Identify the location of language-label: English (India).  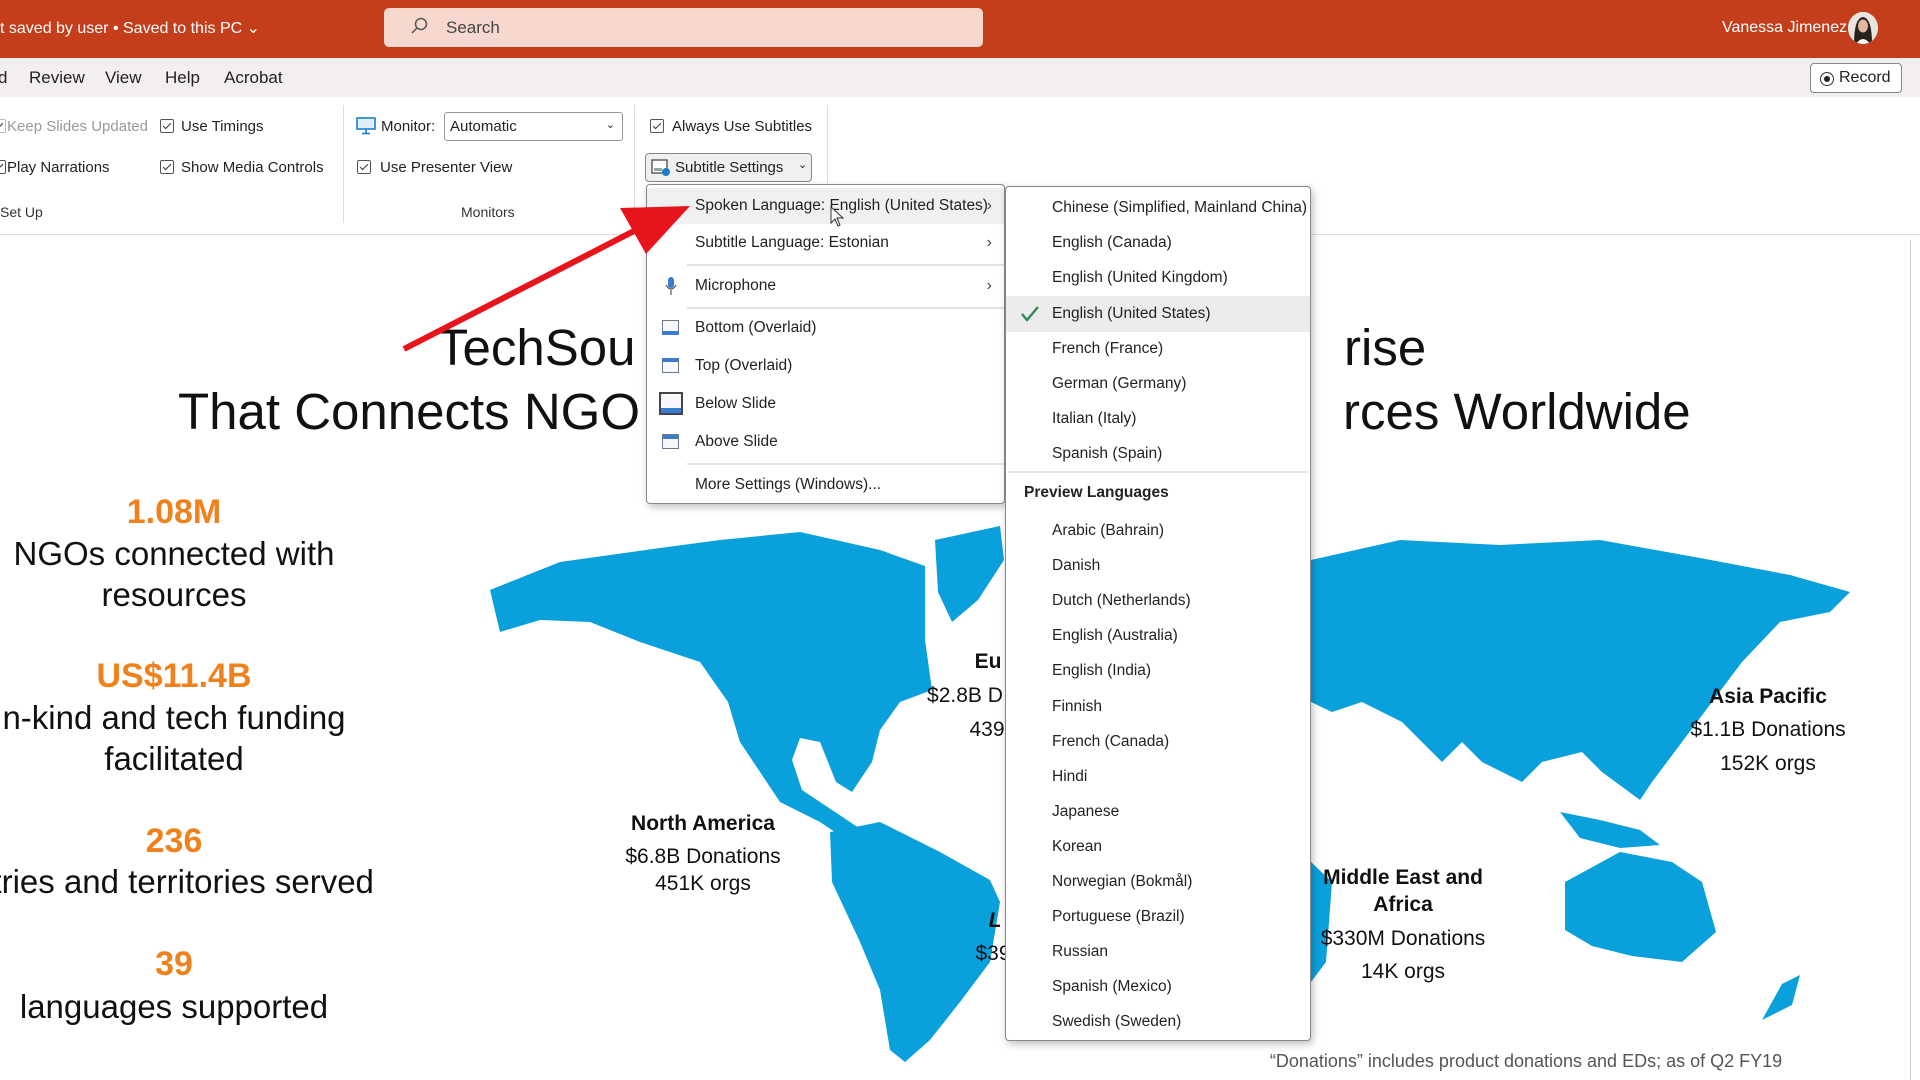
(1102, 671).